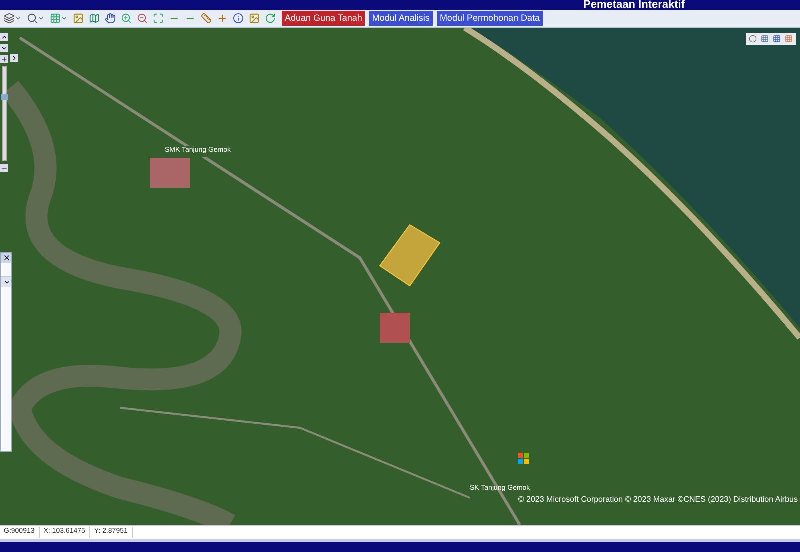 The width and height of the screenshot is (800, 552). What do you see at coordinates (523, 458) in the screenshot?
I see `logo-icon` at bounding box center [523, 458].